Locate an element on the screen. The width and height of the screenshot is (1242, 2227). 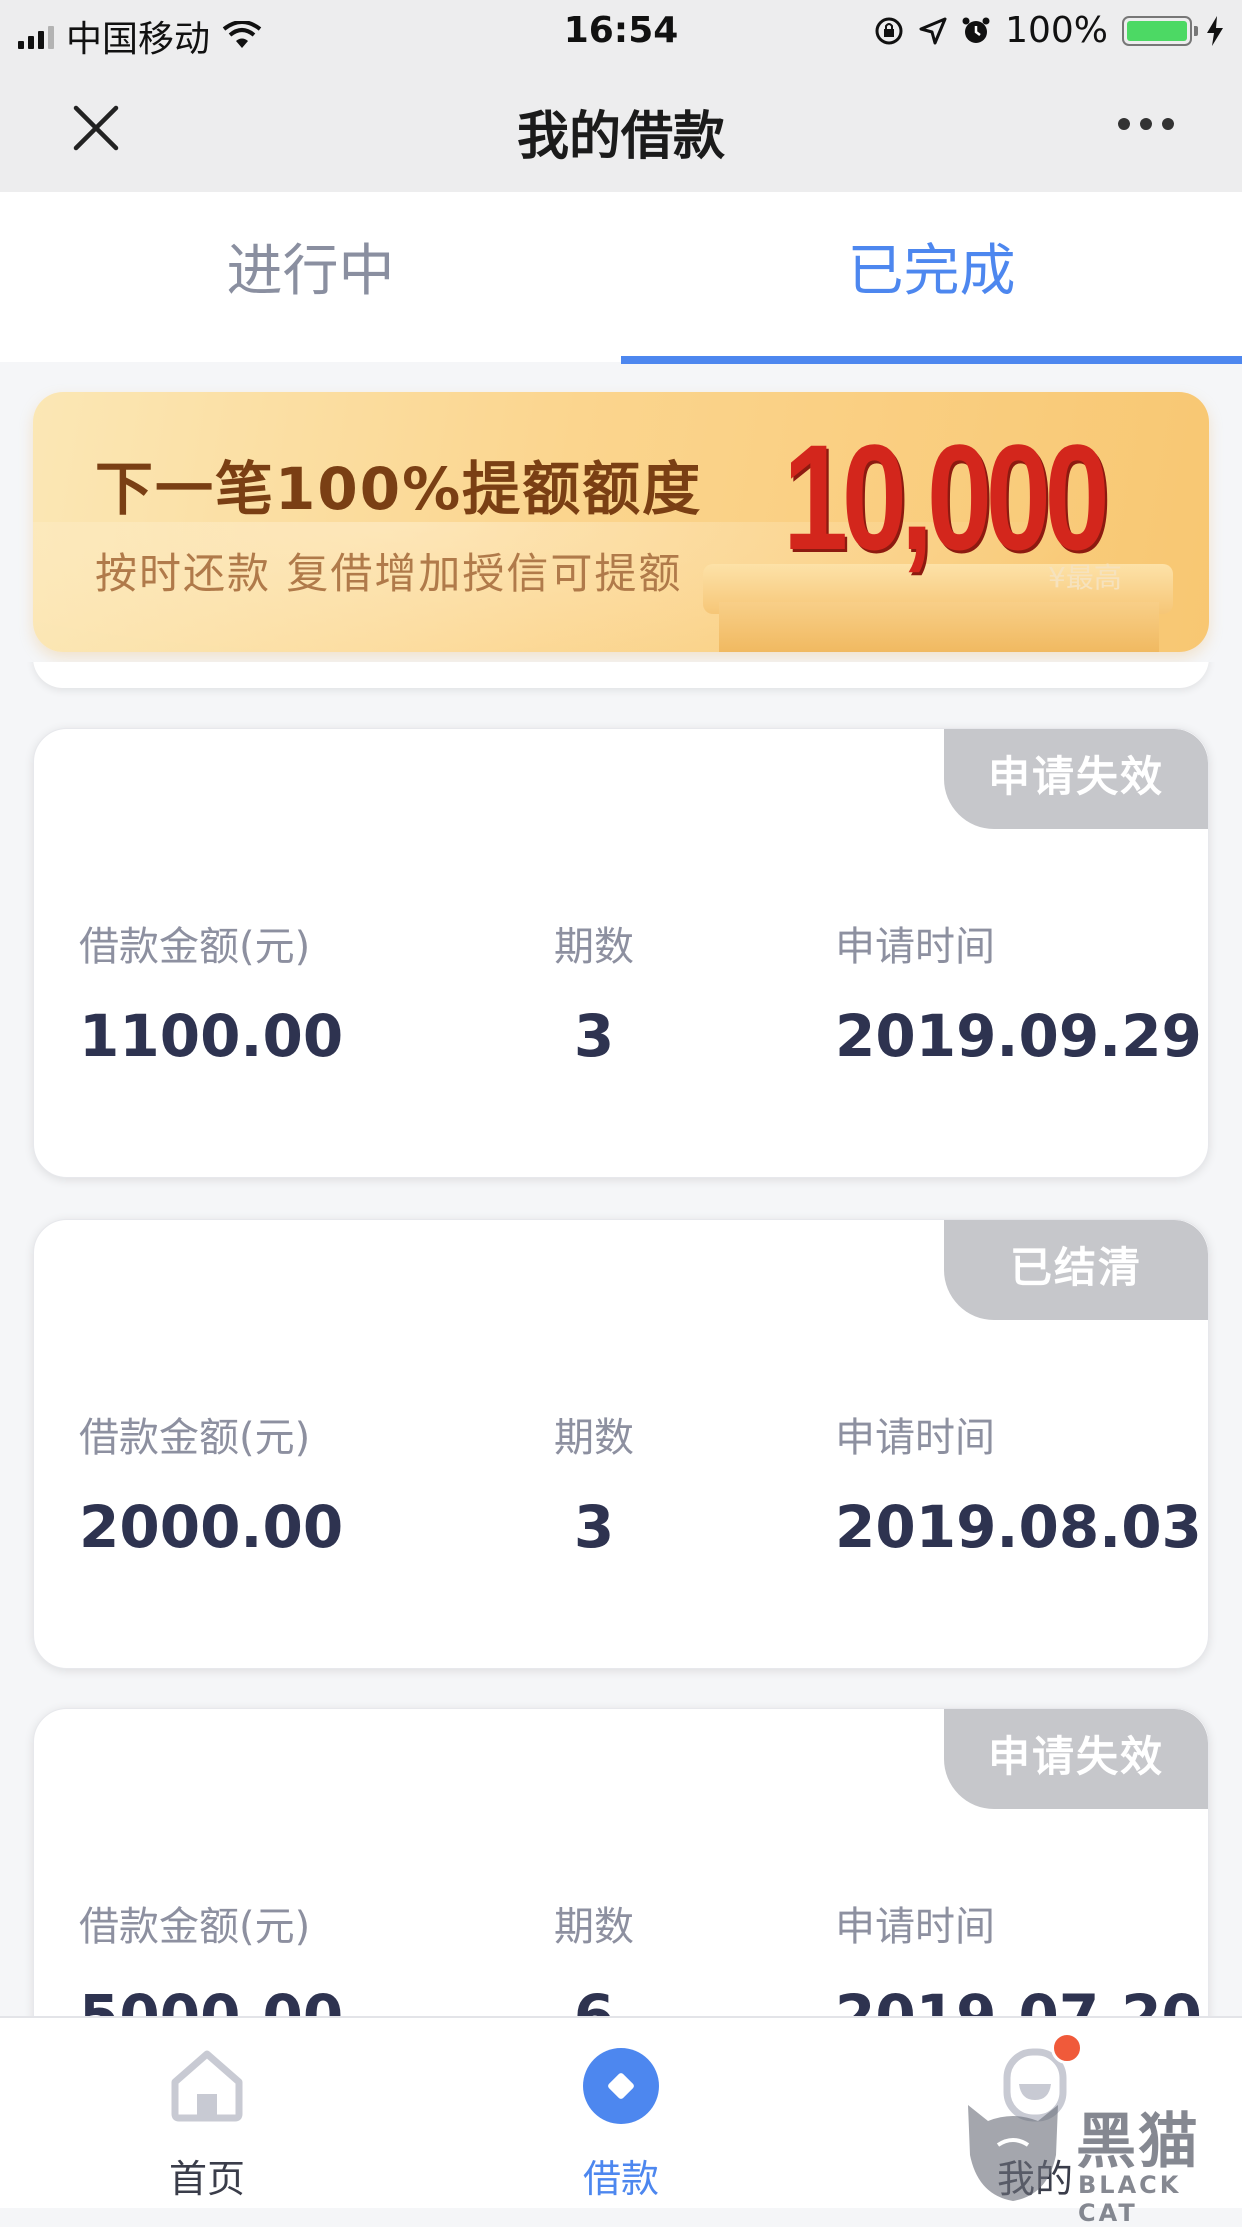
notification-dot is located at coordinates (1067, 2048).